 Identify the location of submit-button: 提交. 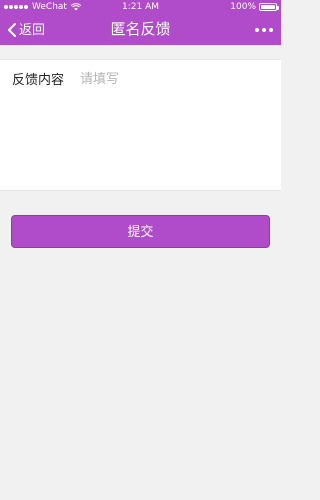
(140, 231).